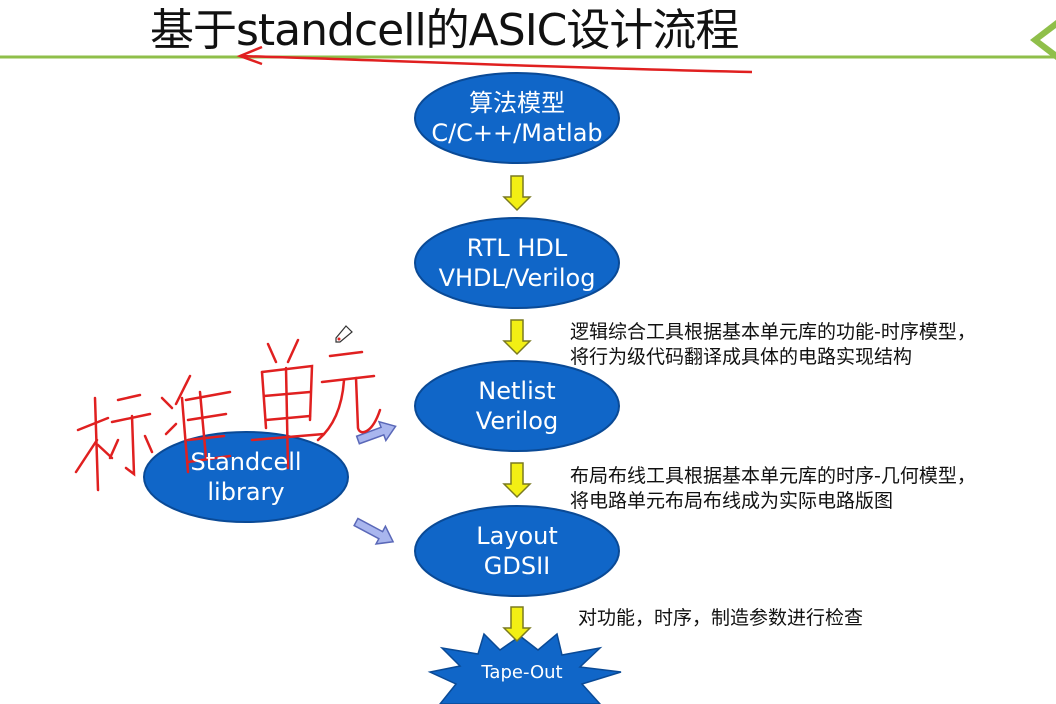 This screenshot has height=704, width=1056. Describe the element at coordinates (517, 406) in the screenshot. I see `node-netlist: Netlist Verilog` at that location.